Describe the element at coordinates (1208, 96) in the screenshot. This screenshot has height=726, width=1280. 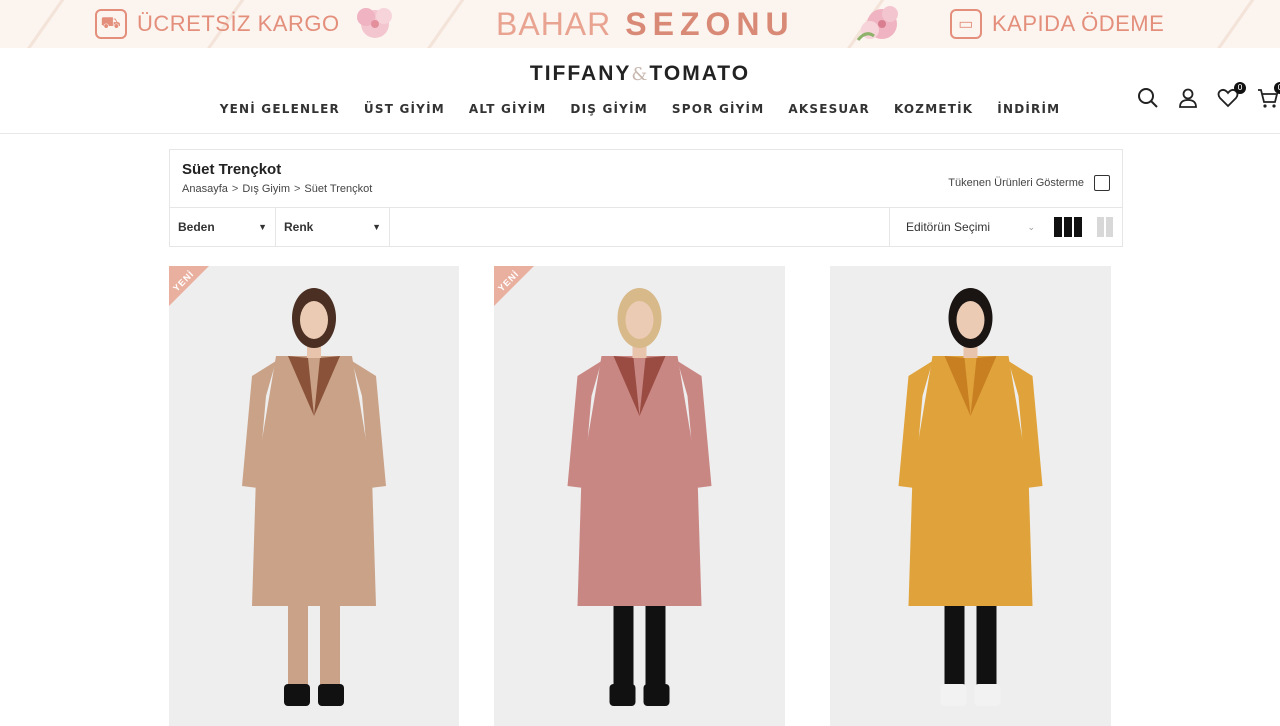
I see `header-actions: 0 0` at that location.